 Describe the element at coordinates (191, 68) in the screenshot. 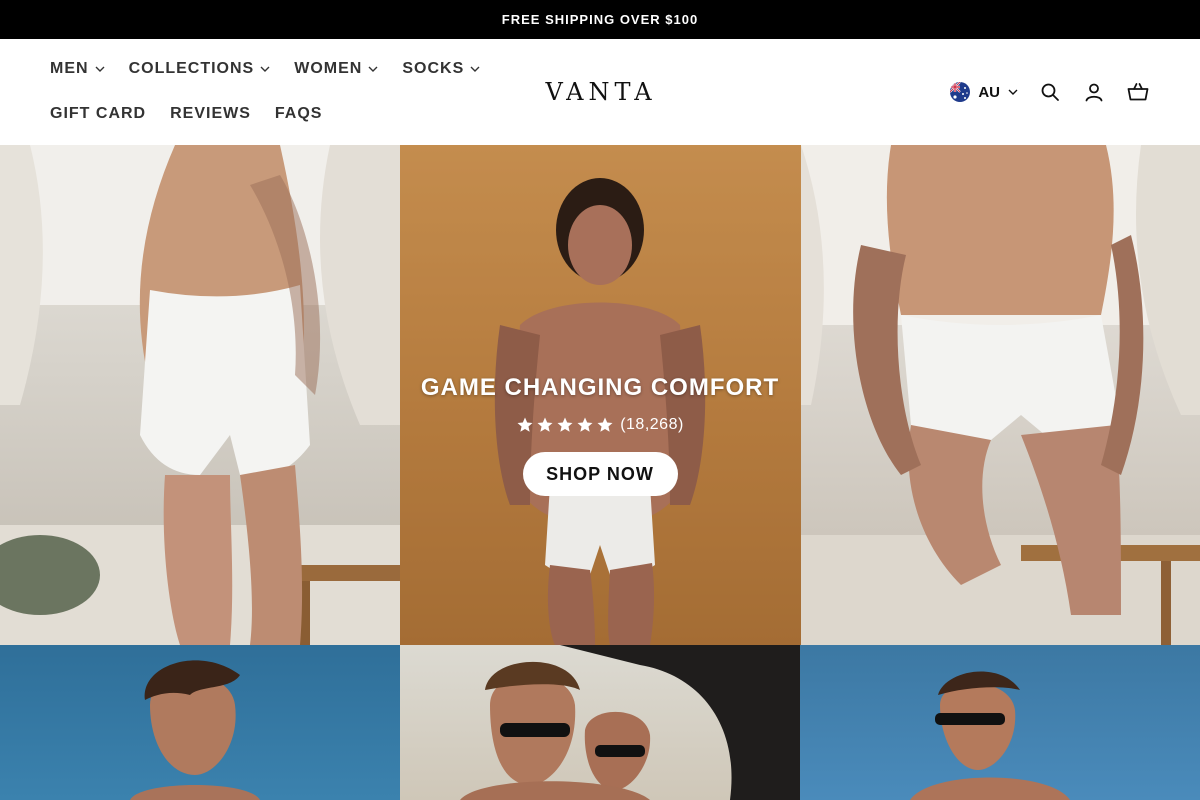

I see `nav-item-label: COLLECTIONS` at that location.